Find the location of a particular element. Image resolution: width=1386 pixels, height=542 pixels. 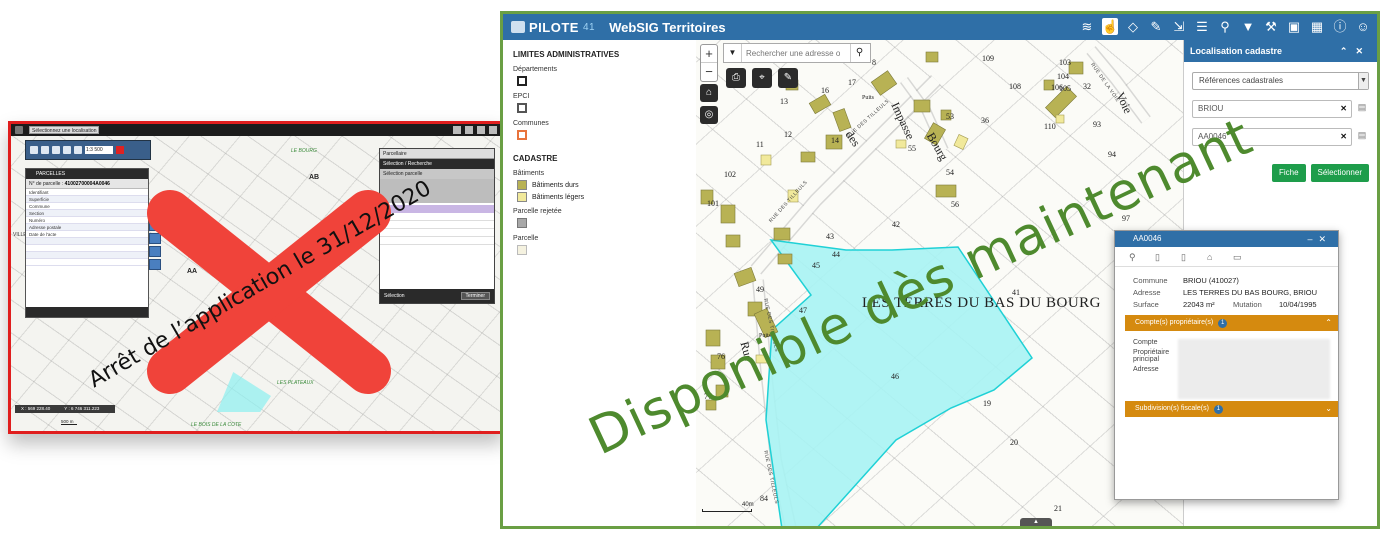

user-icon: ☺ is located at coordinates (1363, 26).